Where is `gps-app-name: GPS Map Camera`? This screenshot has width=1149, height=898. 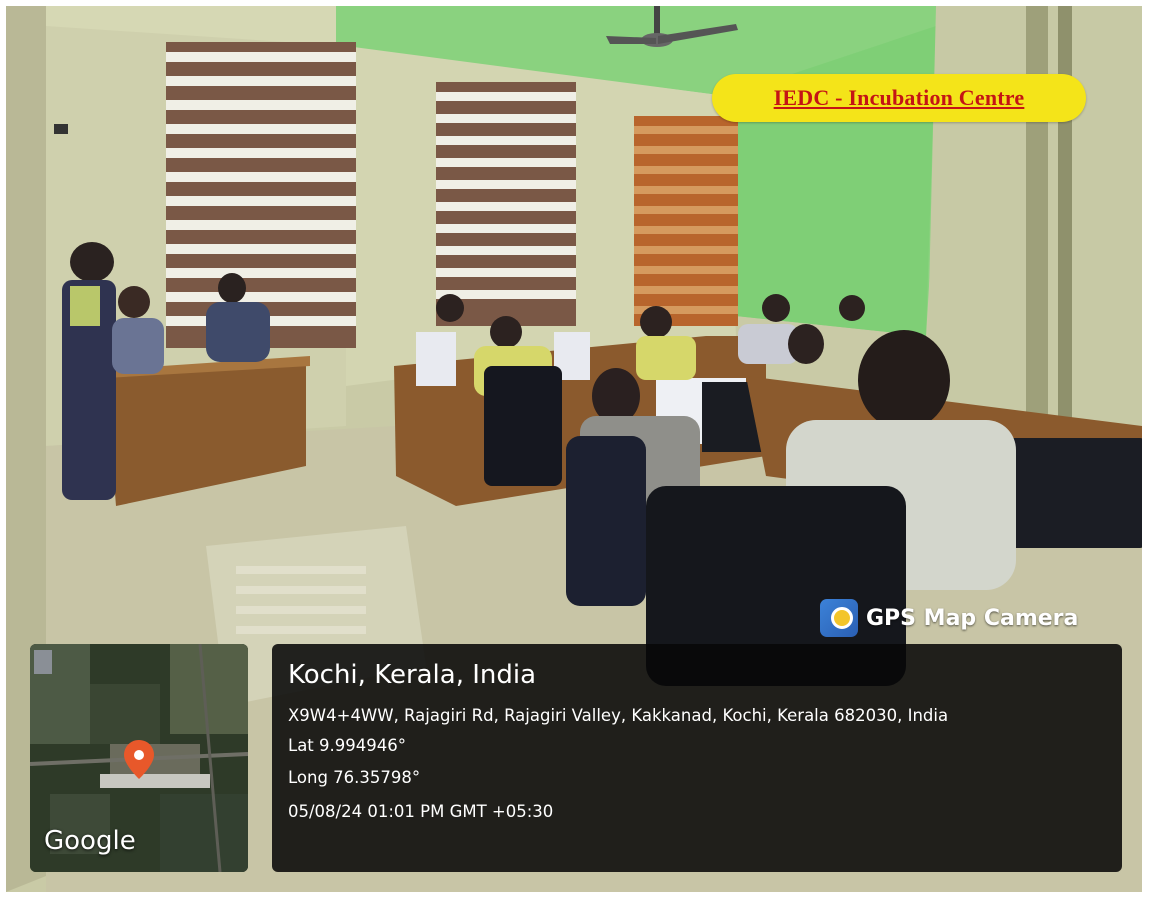
gps-app-name: GPS Map Camera is located at coordinates (972, 618).